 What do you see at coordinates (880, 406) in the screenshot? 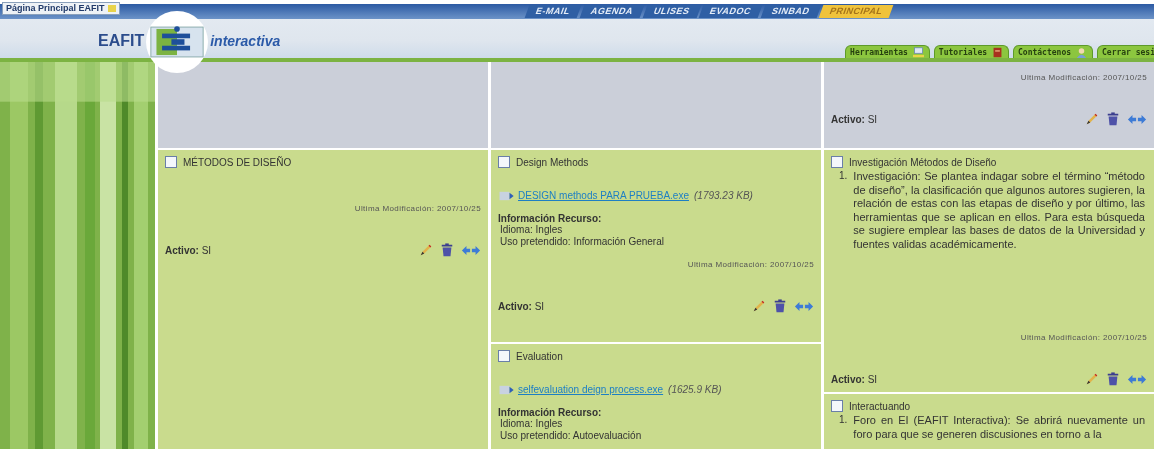
I see `item-title: Interactuando` at bounding box center [880, 406].